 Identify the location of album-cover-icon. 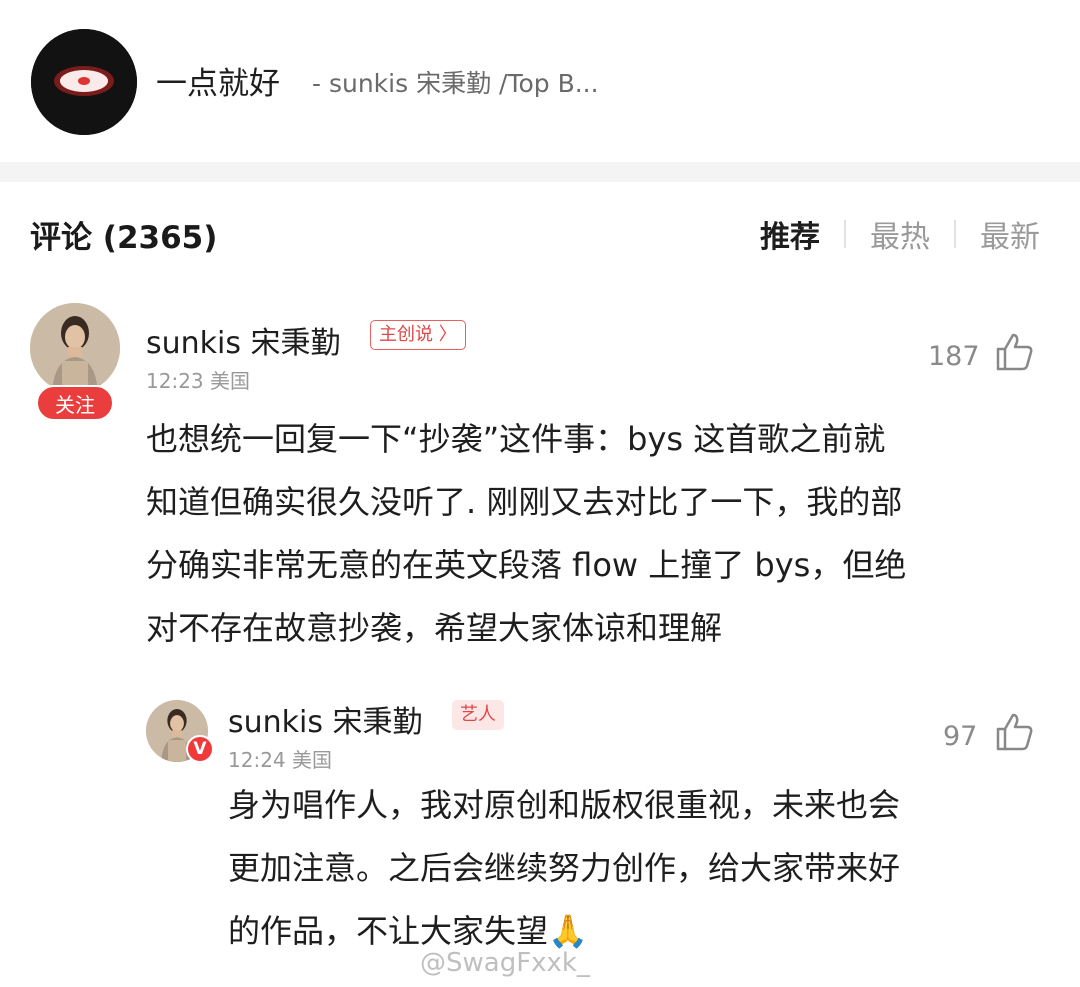
(84, 82).